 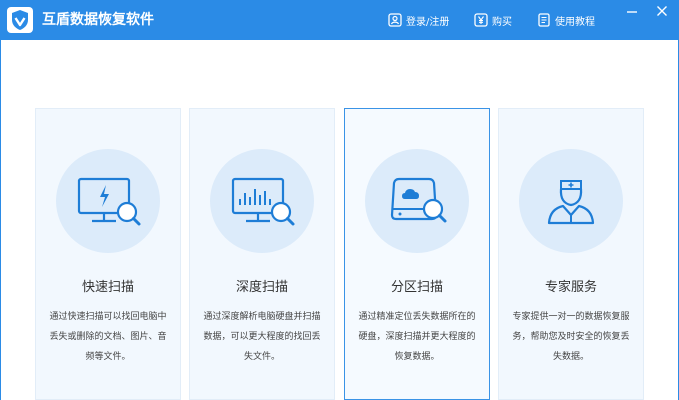 I want to click on minimize-icon, so click(x=632, y=11).